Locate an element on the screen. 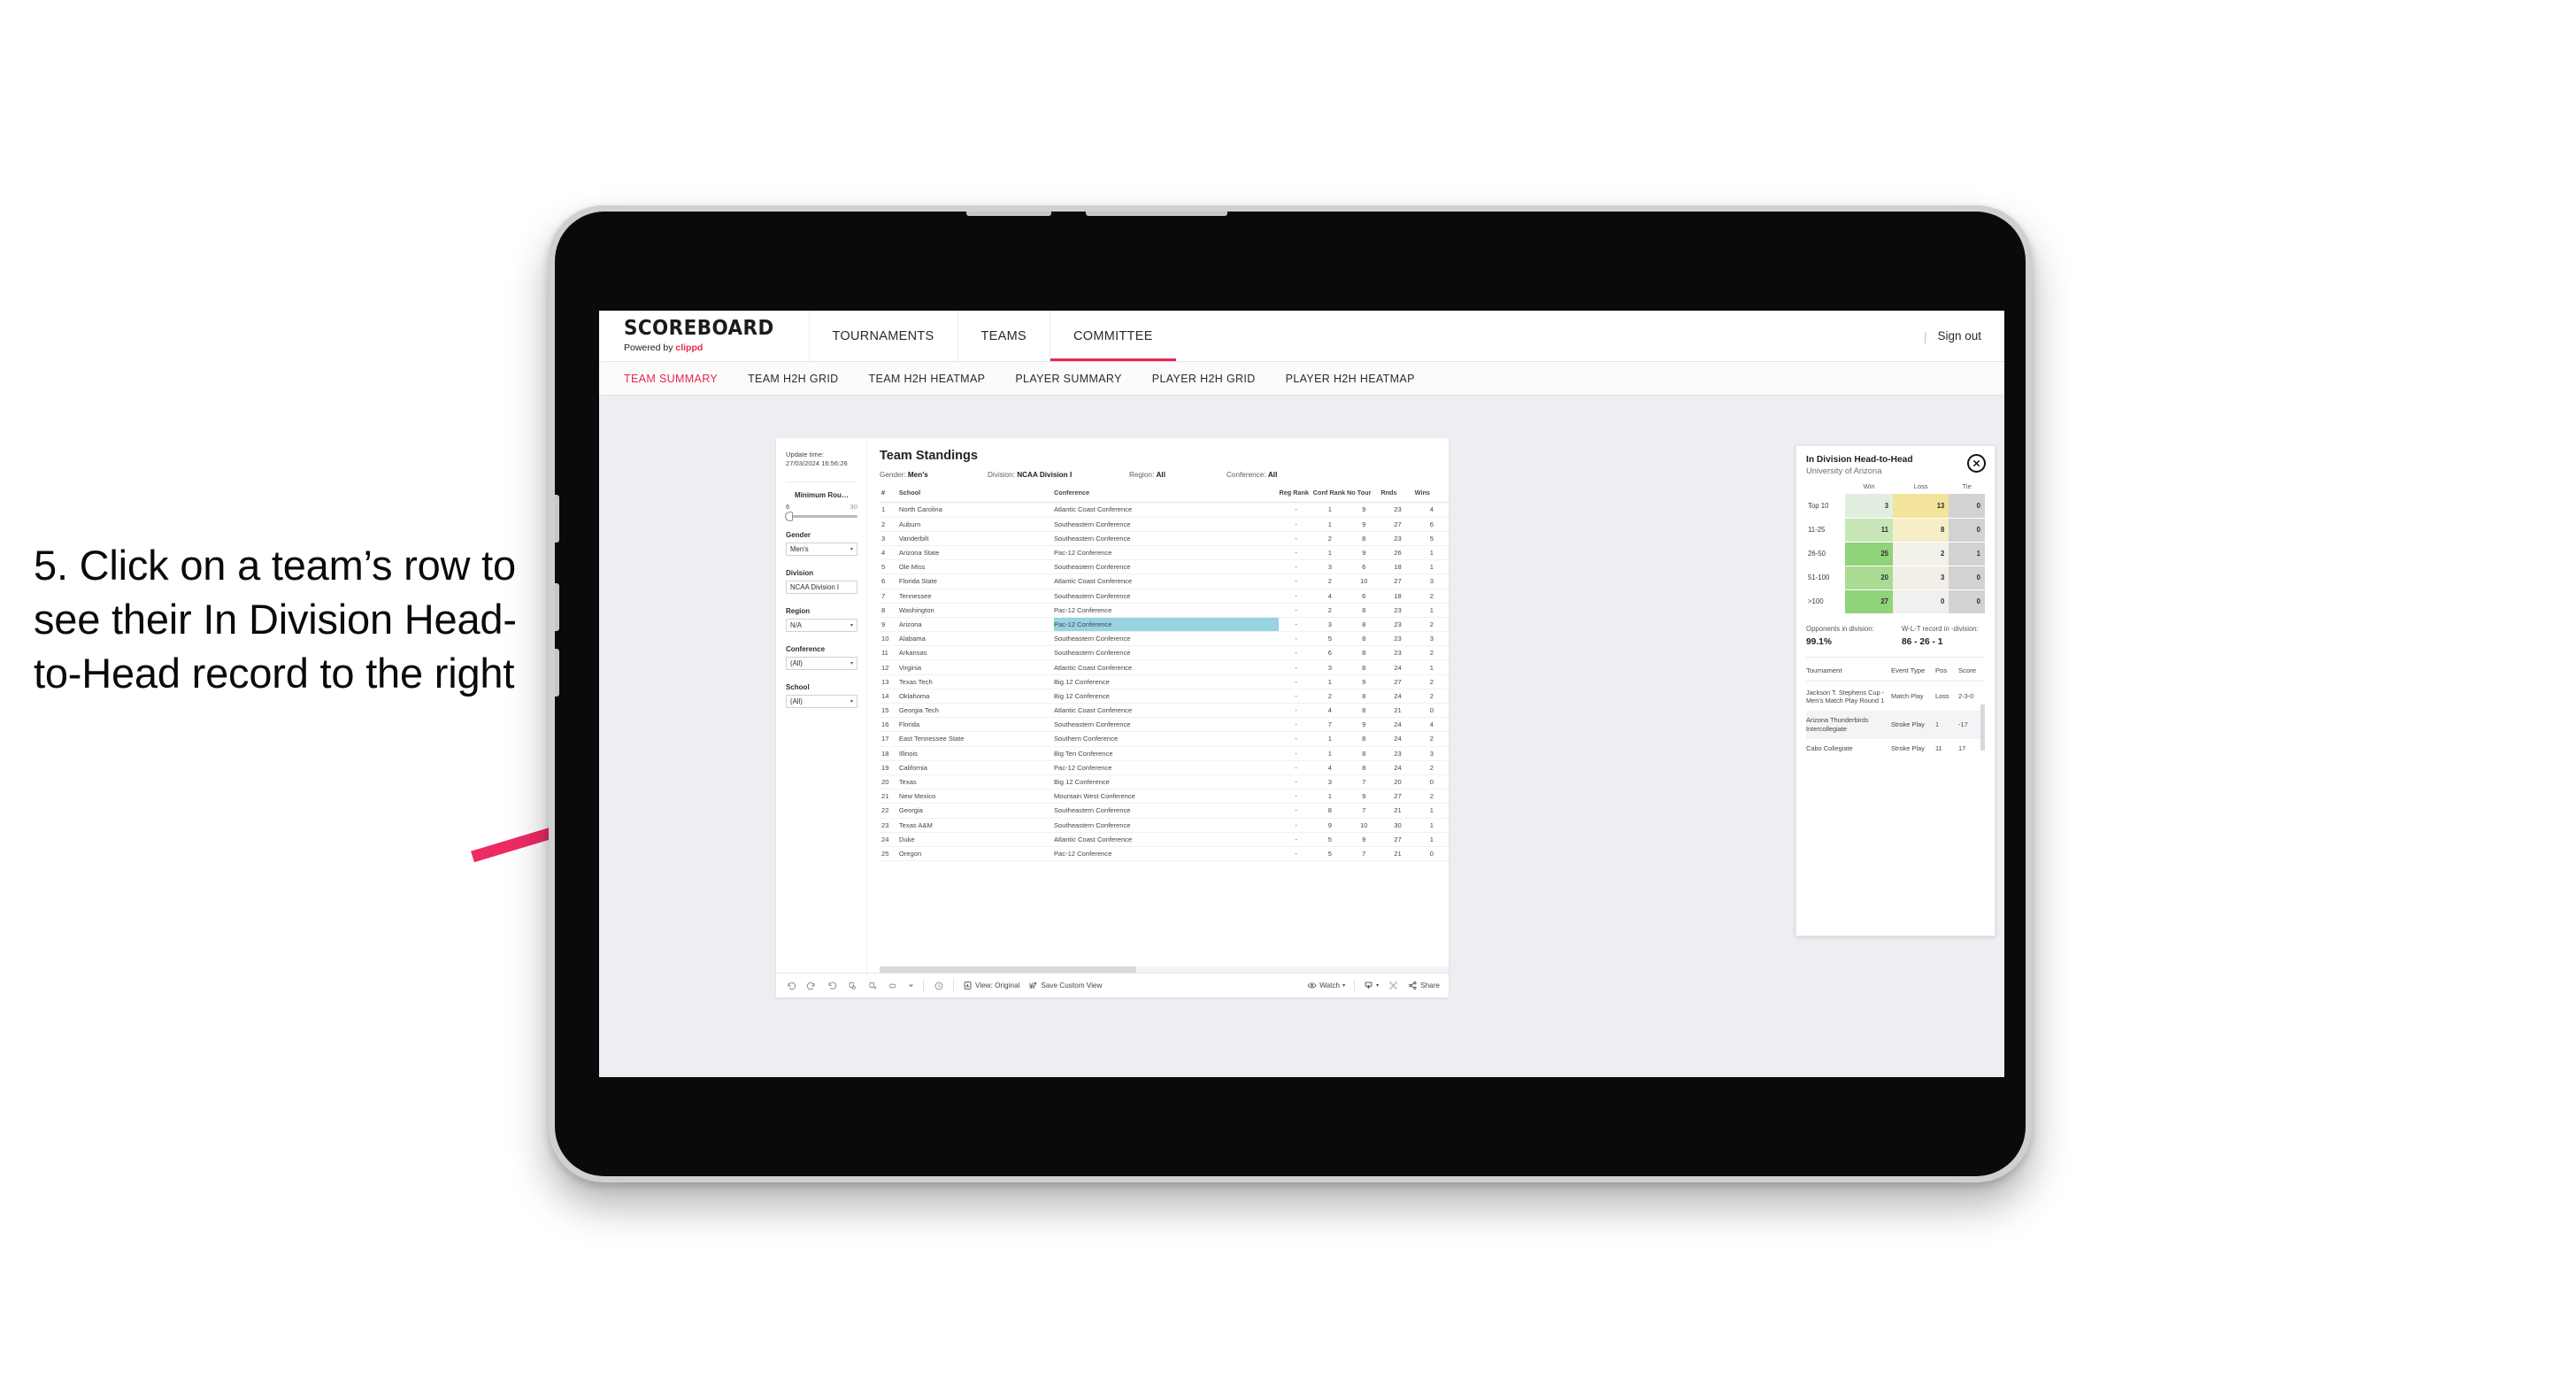 The image size is (2576, 1386). scrollbar-thumb is located at coordinates (1008, 970).